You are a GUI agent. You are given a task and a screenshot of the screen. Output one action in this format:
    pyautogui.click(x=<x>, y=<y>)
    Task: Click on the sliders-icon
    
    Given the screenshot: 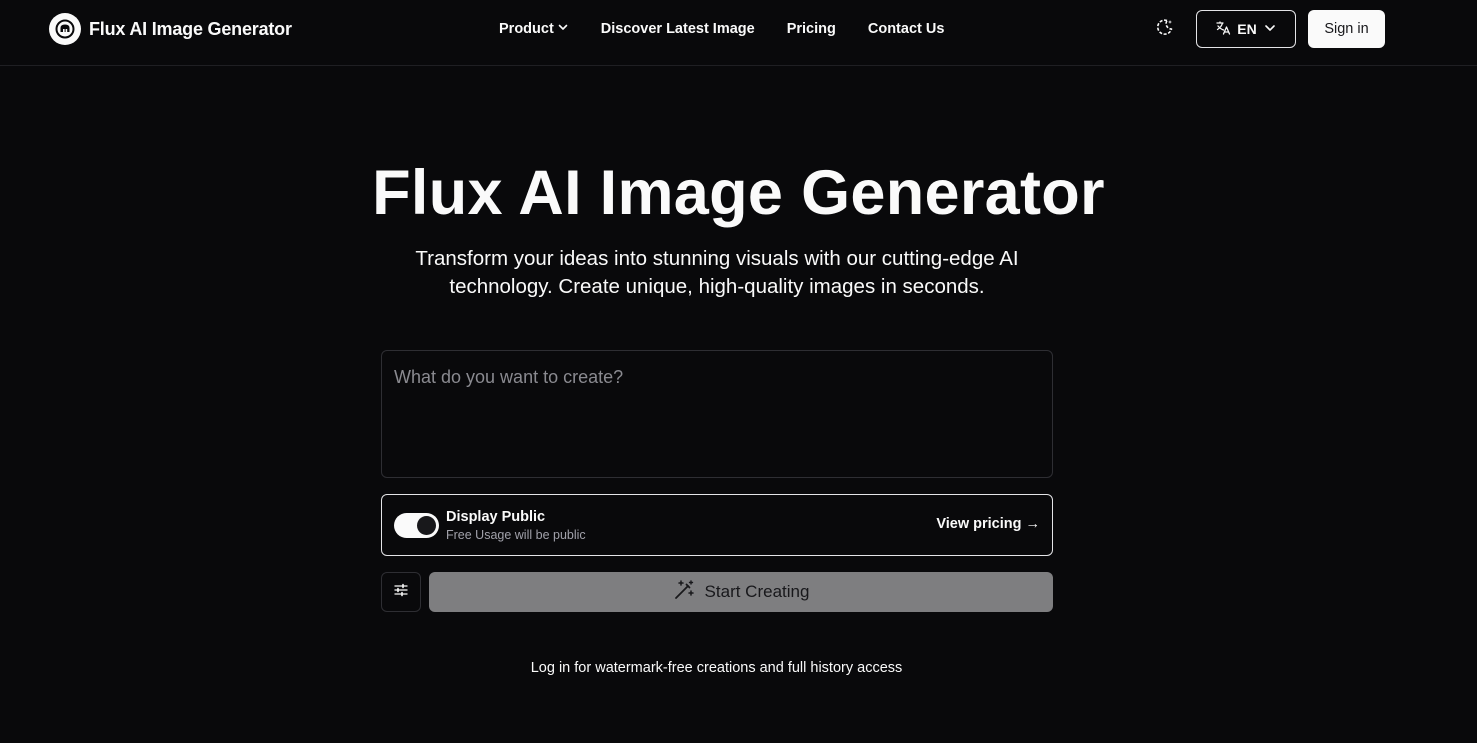 What is the action you would take?
    pyautogui.click(x=401, y=592)
    